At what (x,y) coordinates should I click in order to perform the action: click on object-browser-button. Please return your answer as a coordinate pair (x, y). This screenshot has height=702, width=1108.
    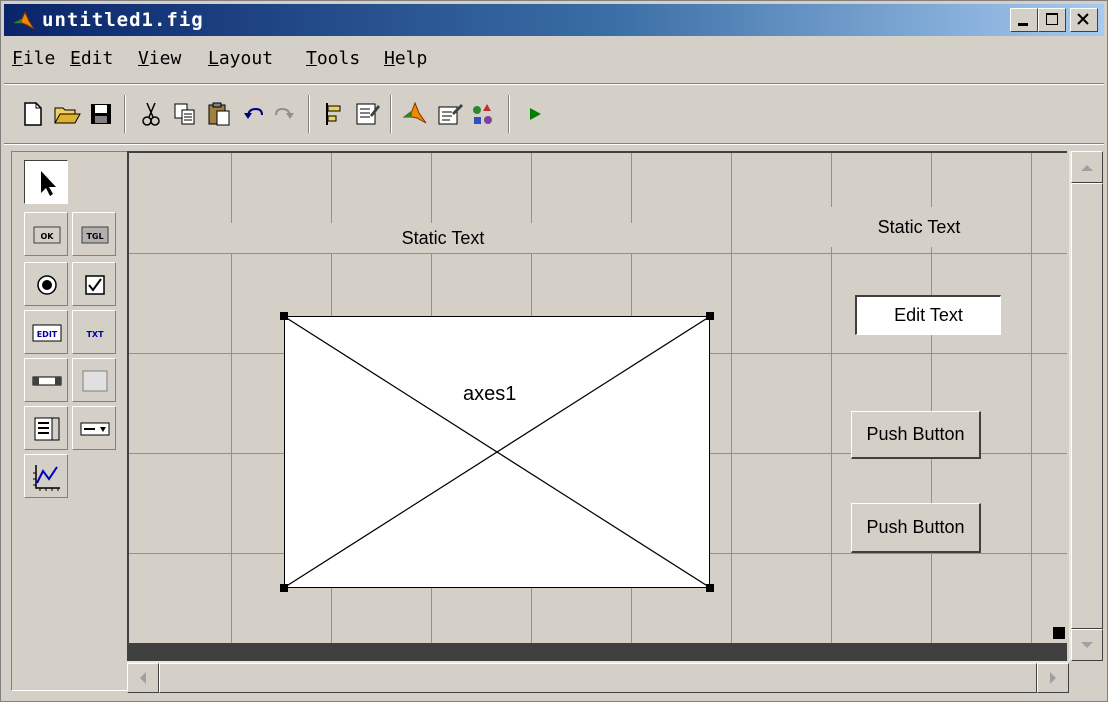
    Looking at the image, I should click on (483, 114).